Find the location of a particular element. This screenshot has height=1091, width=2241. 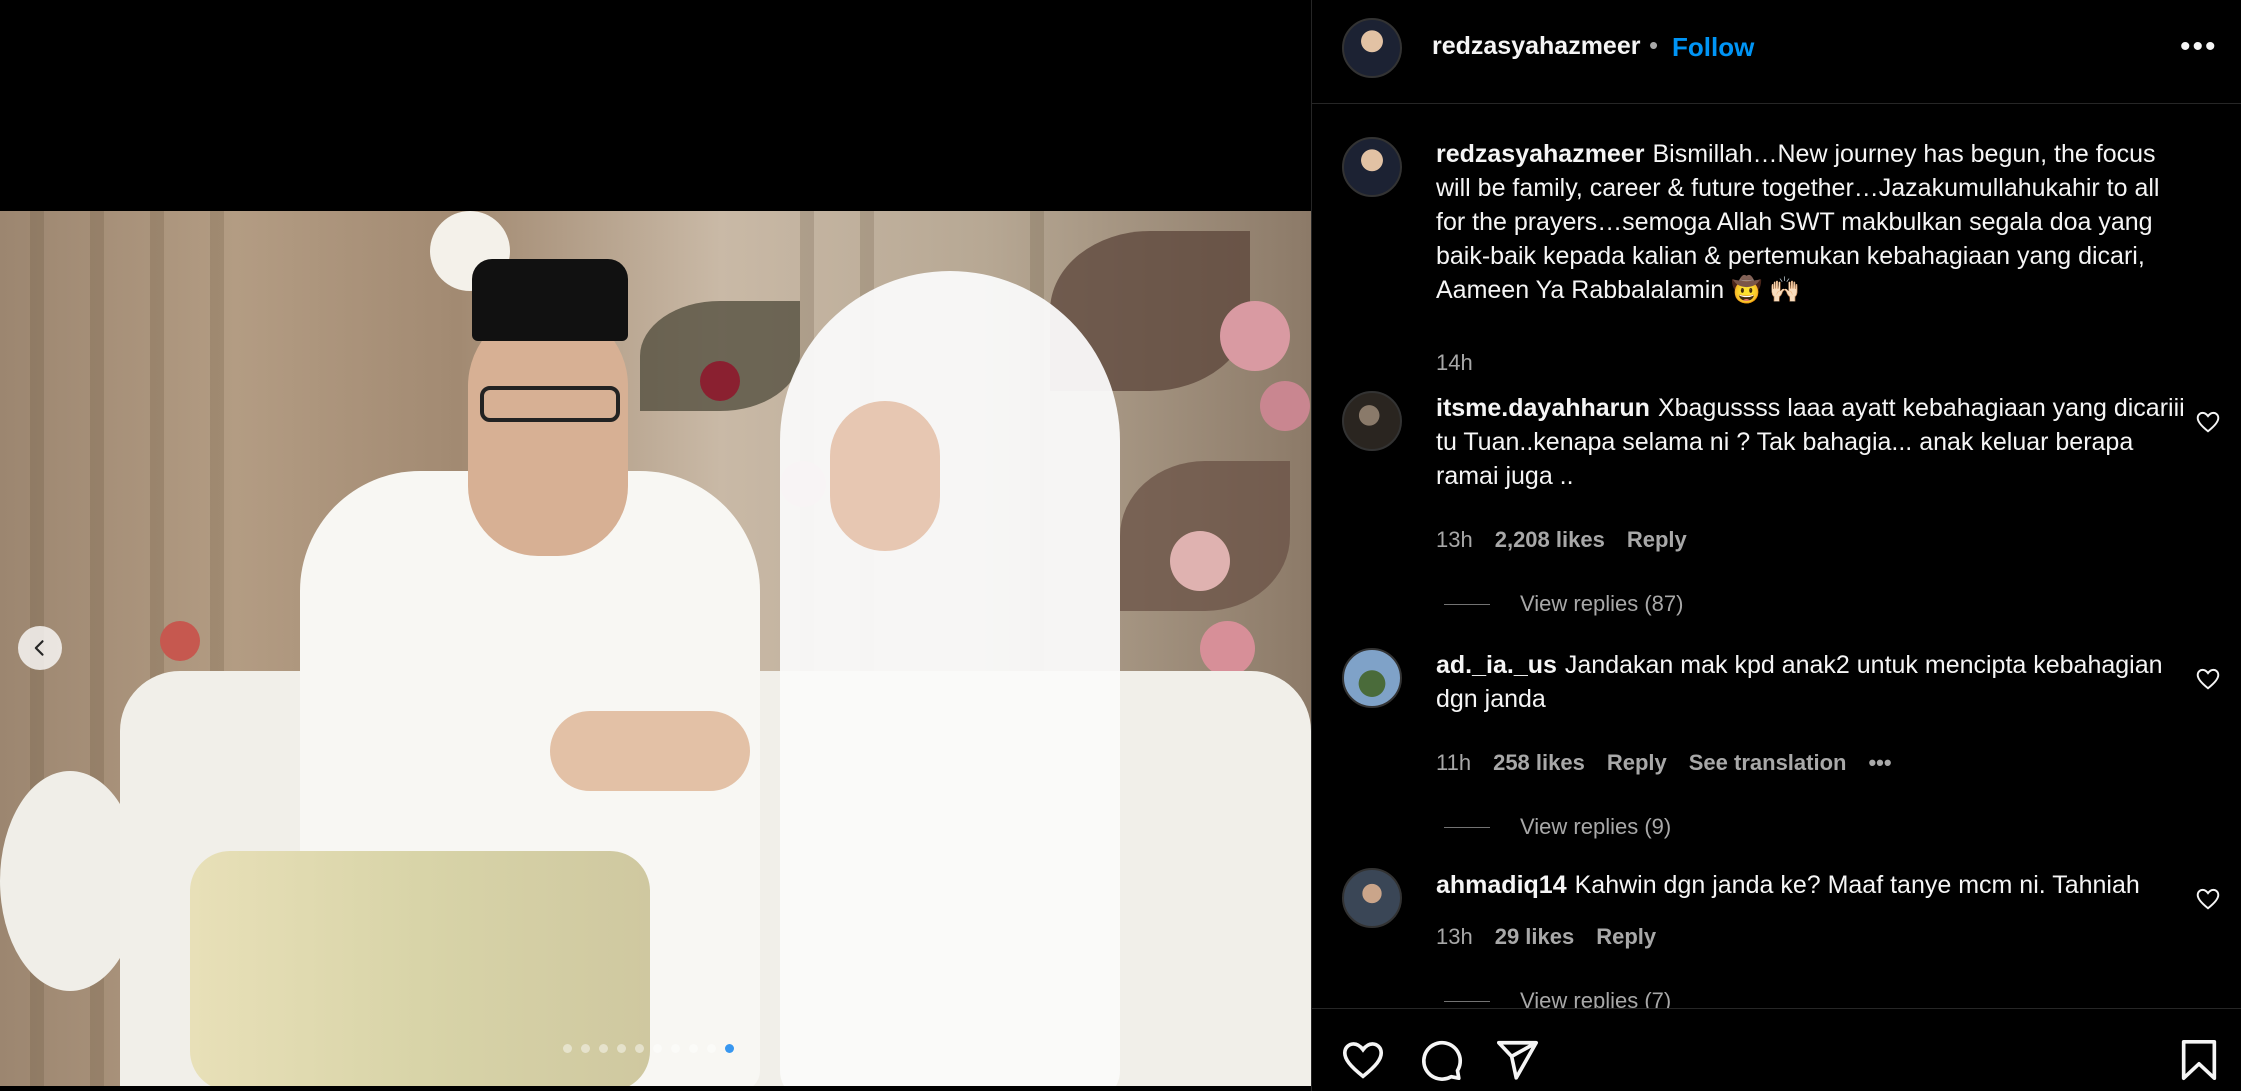

more-options-icon: ••• is located at coordinates (2199, 47).